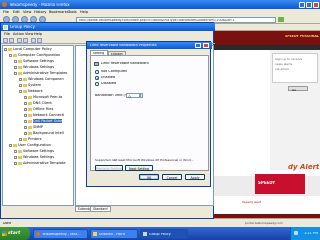 This screenshot has width=320, height=240. What do you see at coordinates (43, 97) in the screenshot?
I see `tree-node: Microsoft Peer-to` at bounding box center [43, 97].